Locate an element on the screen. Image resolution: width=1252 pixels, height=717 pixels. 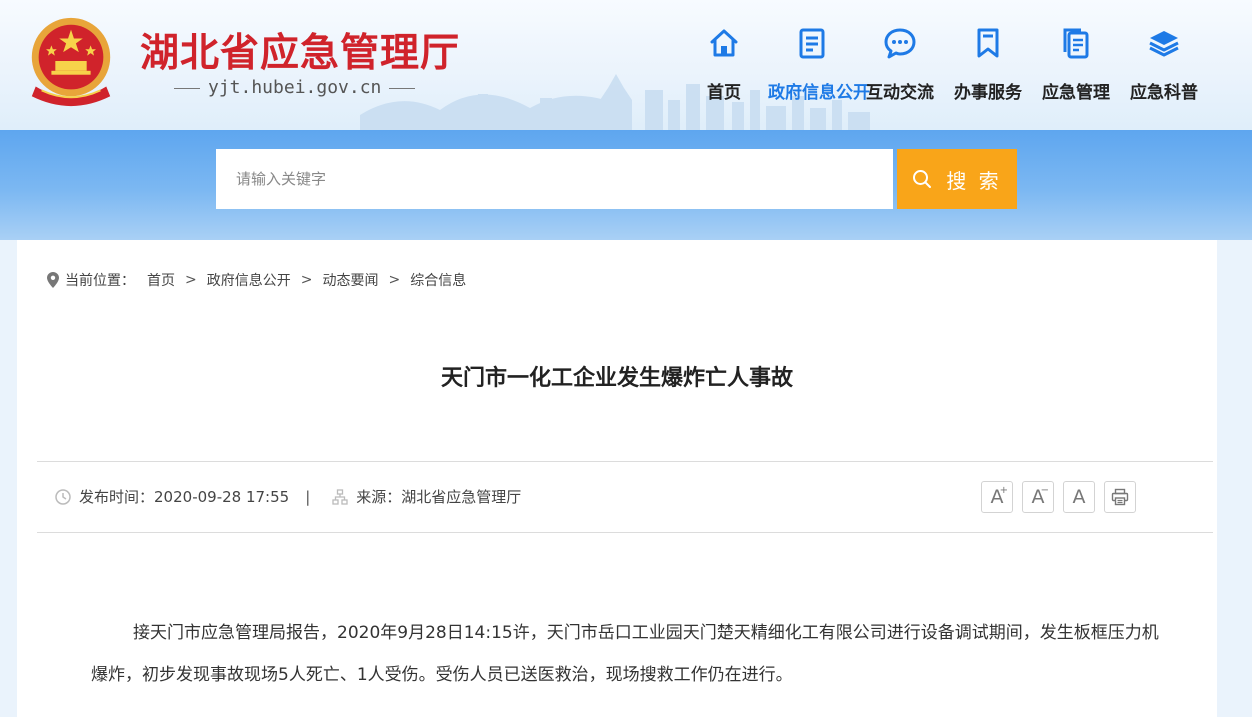
org-chart-icon is located at coordinates (340, 496).